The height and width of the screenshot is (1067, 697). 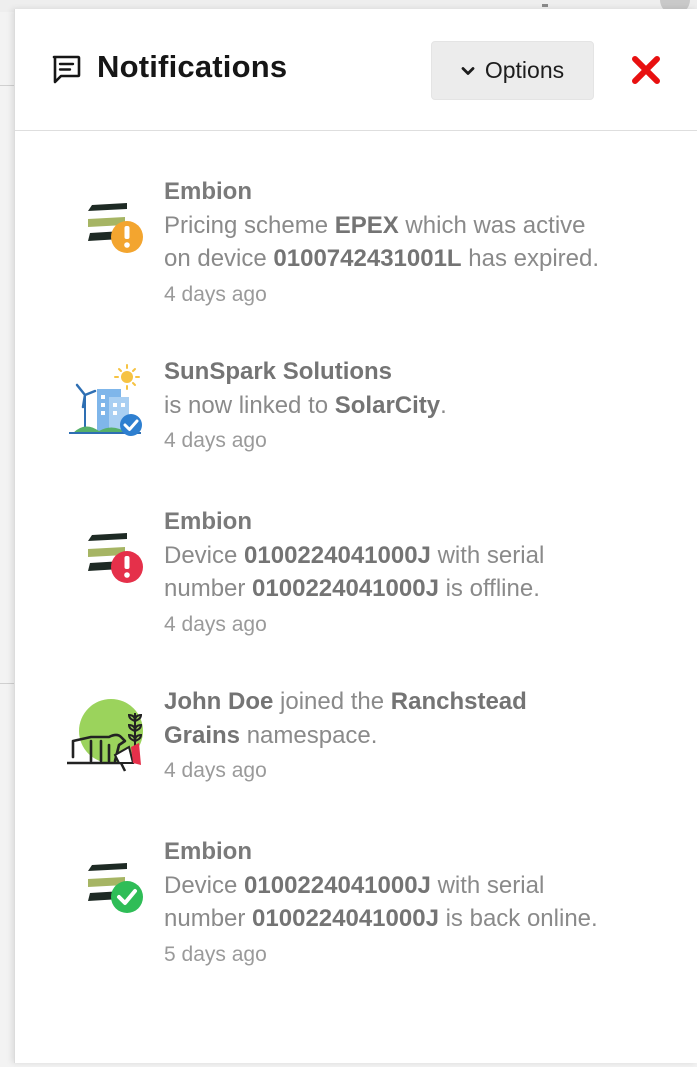 I want to click on notification-message-line: Pricing scheme EPEX which was active, so click(x=424, y=226).